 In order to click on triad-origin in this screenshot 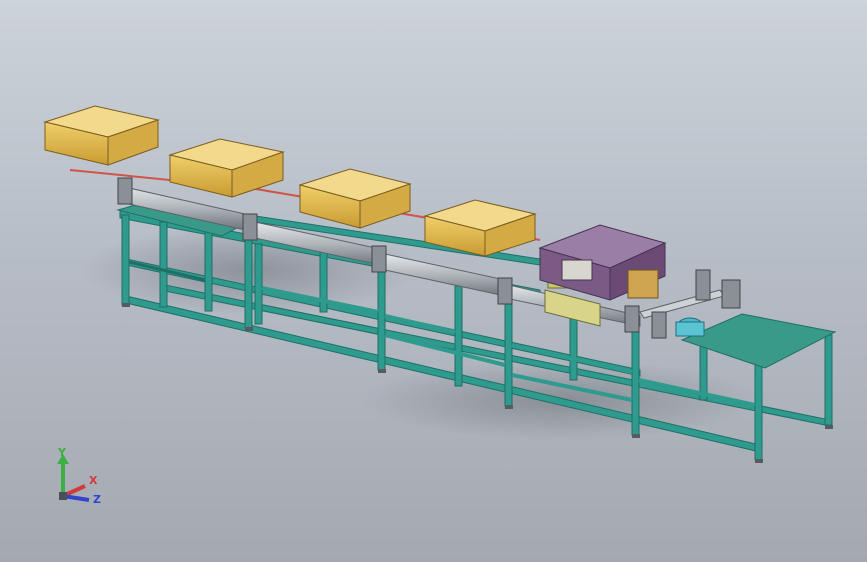, I will do `click(63, 496)`.